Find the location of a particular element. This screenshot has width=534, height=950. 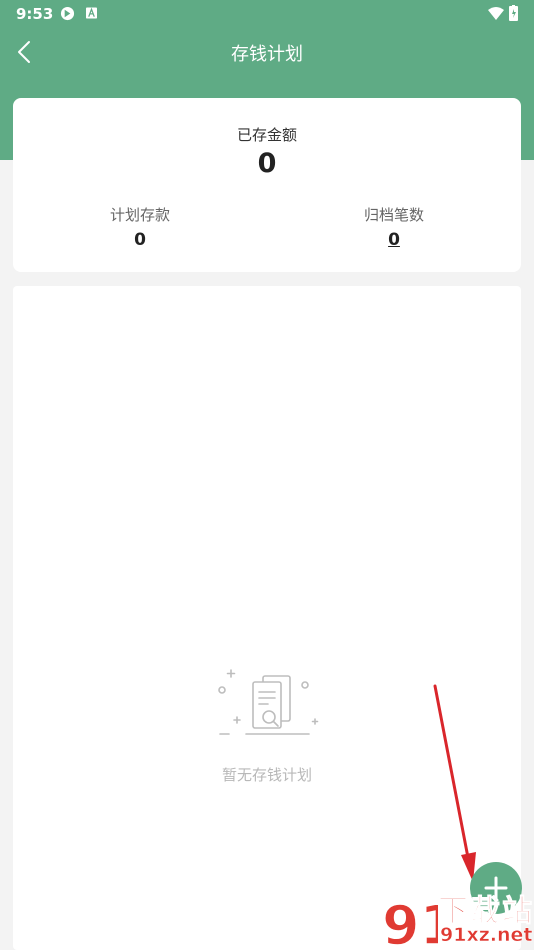

archived-count-link: 0 is located at coordinates (394, 240).